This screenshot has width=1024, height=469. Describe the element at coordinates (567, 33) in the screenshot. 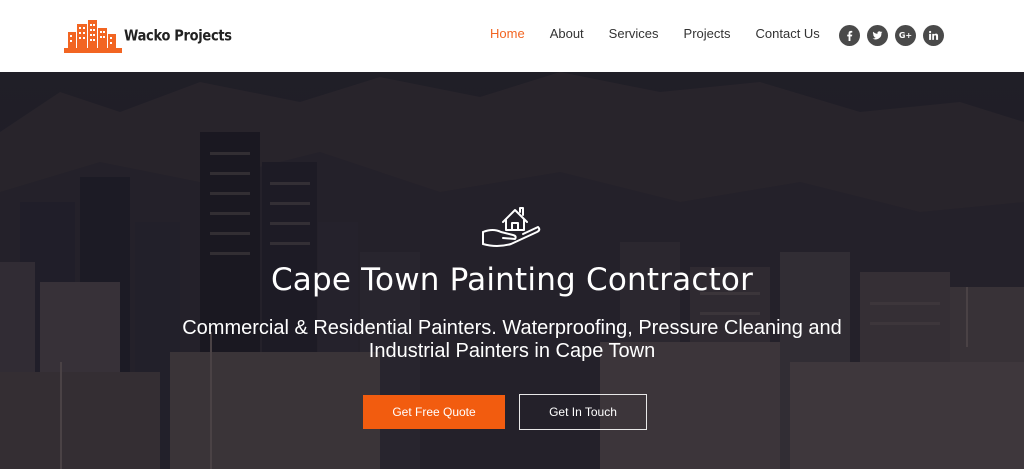

I see `nav-about: About` at that location.